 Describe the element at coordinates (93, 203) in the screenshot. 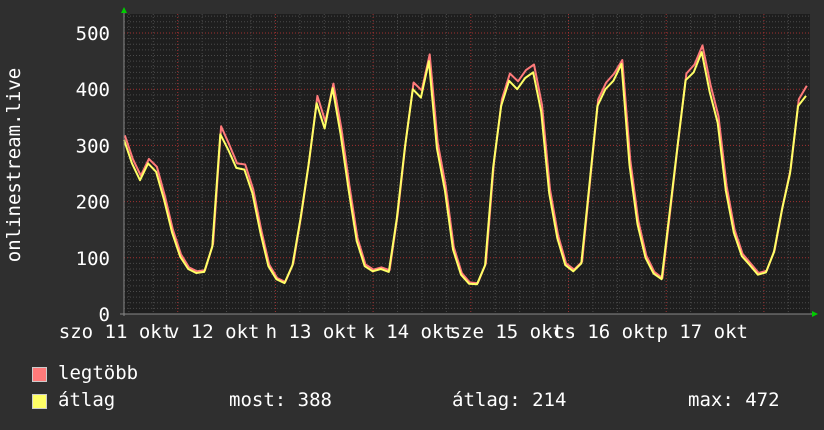

I see `y-tick-label: 200` at that location.